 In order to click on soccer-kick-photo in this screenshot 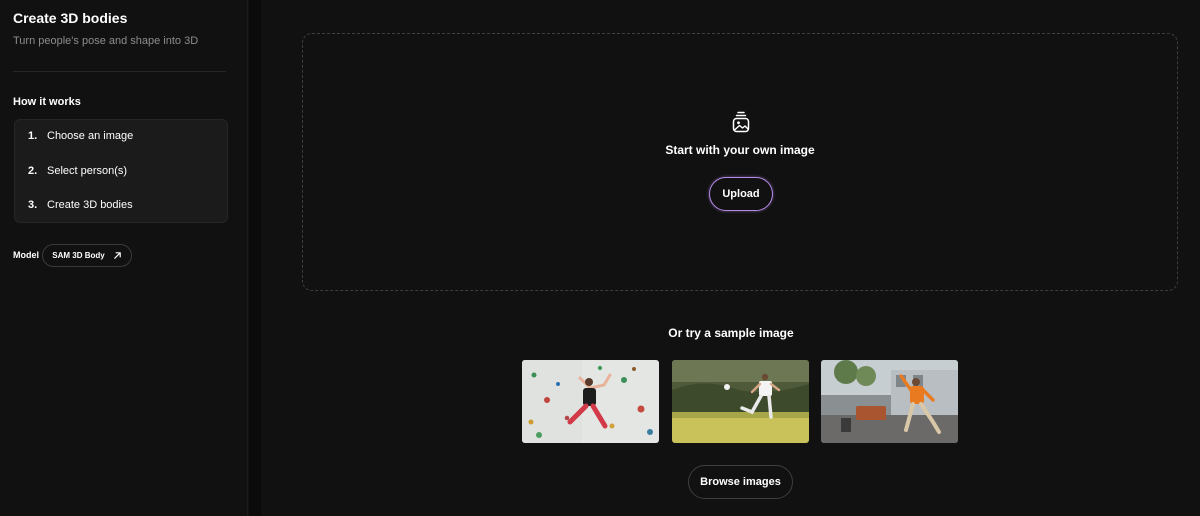, I will do `click(740, 401)`.